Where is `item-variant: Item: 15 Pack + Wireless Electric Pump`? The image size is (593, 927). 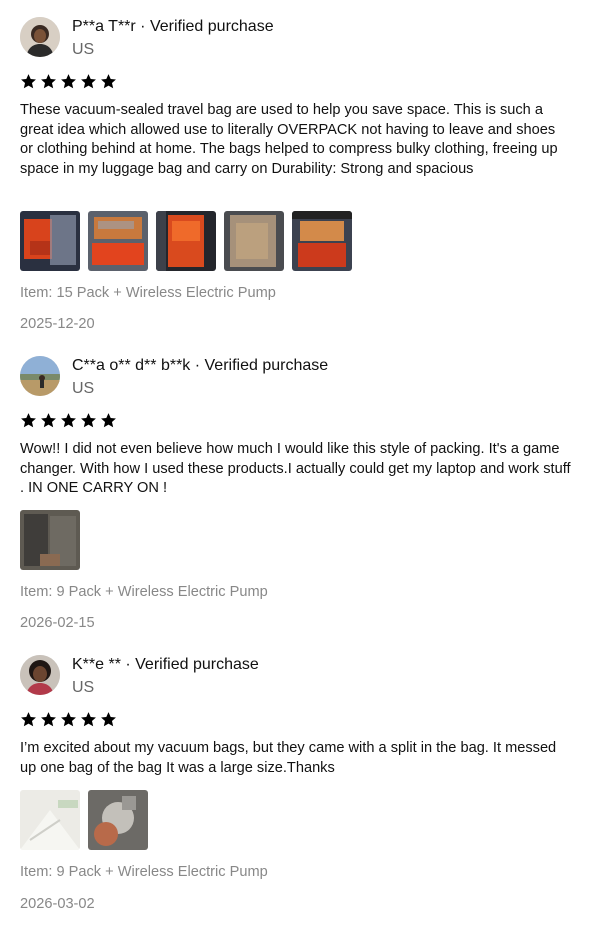 item-variant: Item: 15 Pack + Wireless Electric Pump is located at coordinates (148, 293).